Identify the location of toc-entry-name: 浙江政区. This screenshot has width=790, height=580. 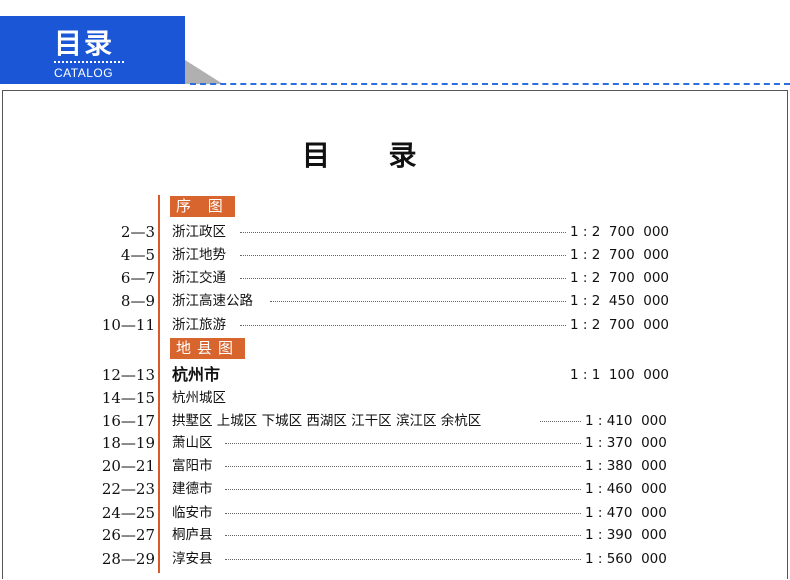
(200, 232).